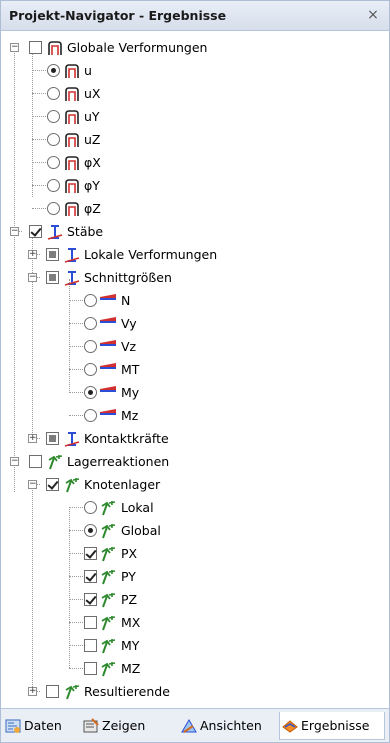 This screenshot has height=743, width=390. Describe the element at coordinates (195, 93) in the screenshot. I see `tree-item-global-deformation: uX` at that location.